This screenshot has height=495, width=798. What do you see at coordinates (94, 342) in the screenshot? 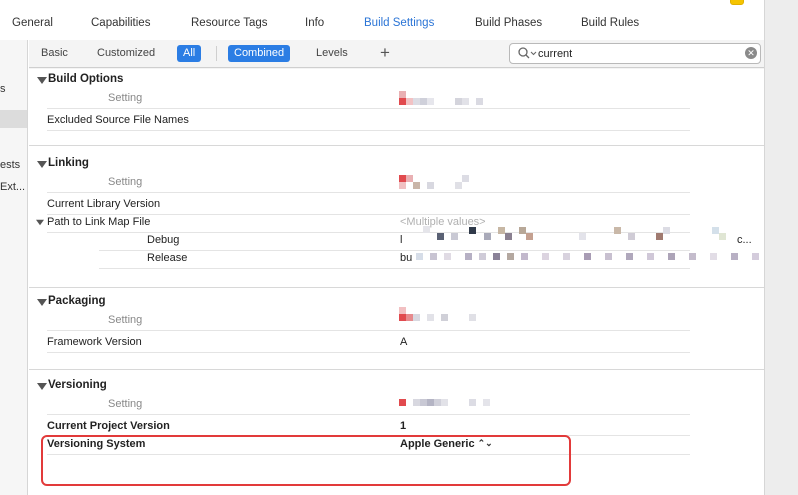
I see `setting-label: Framework Version` at bounding box center [94, 342].